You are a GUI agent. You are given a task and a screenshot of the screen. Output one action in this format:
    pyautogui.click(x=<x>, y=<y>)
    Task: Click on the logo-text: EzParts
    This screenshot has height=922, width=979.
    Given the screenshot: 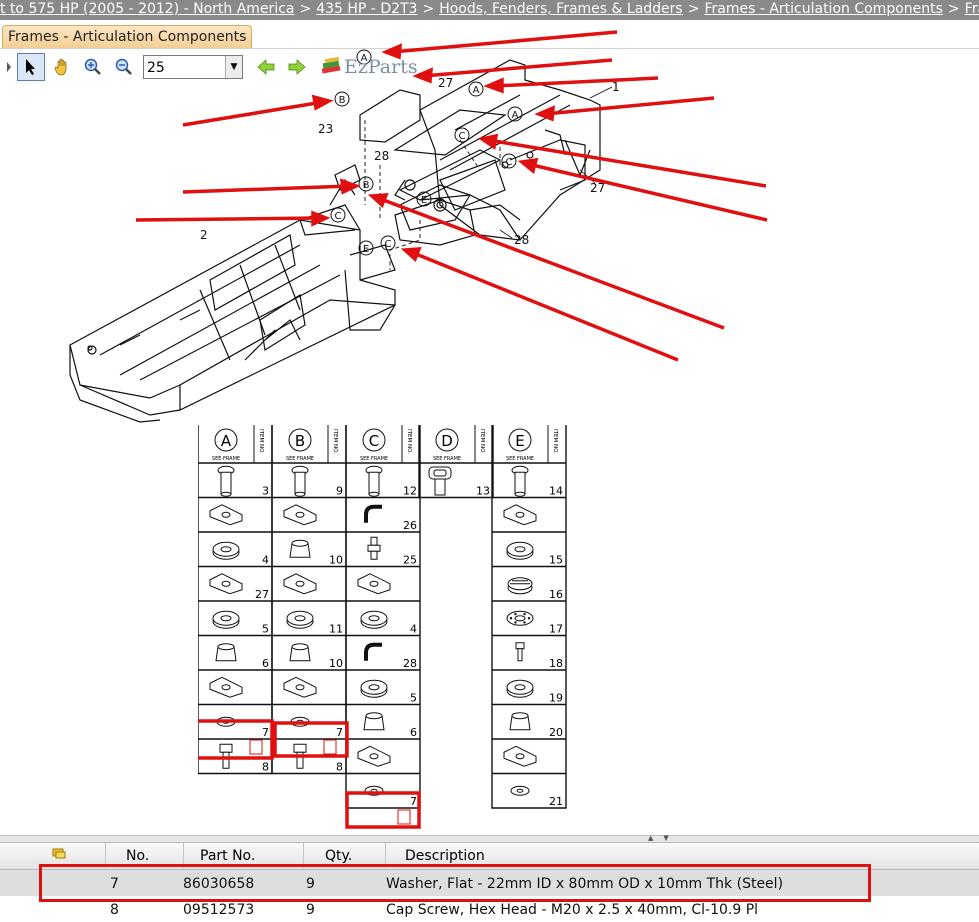 What is the action you would take?
    pyautogui.click(x=381, y=67)
    